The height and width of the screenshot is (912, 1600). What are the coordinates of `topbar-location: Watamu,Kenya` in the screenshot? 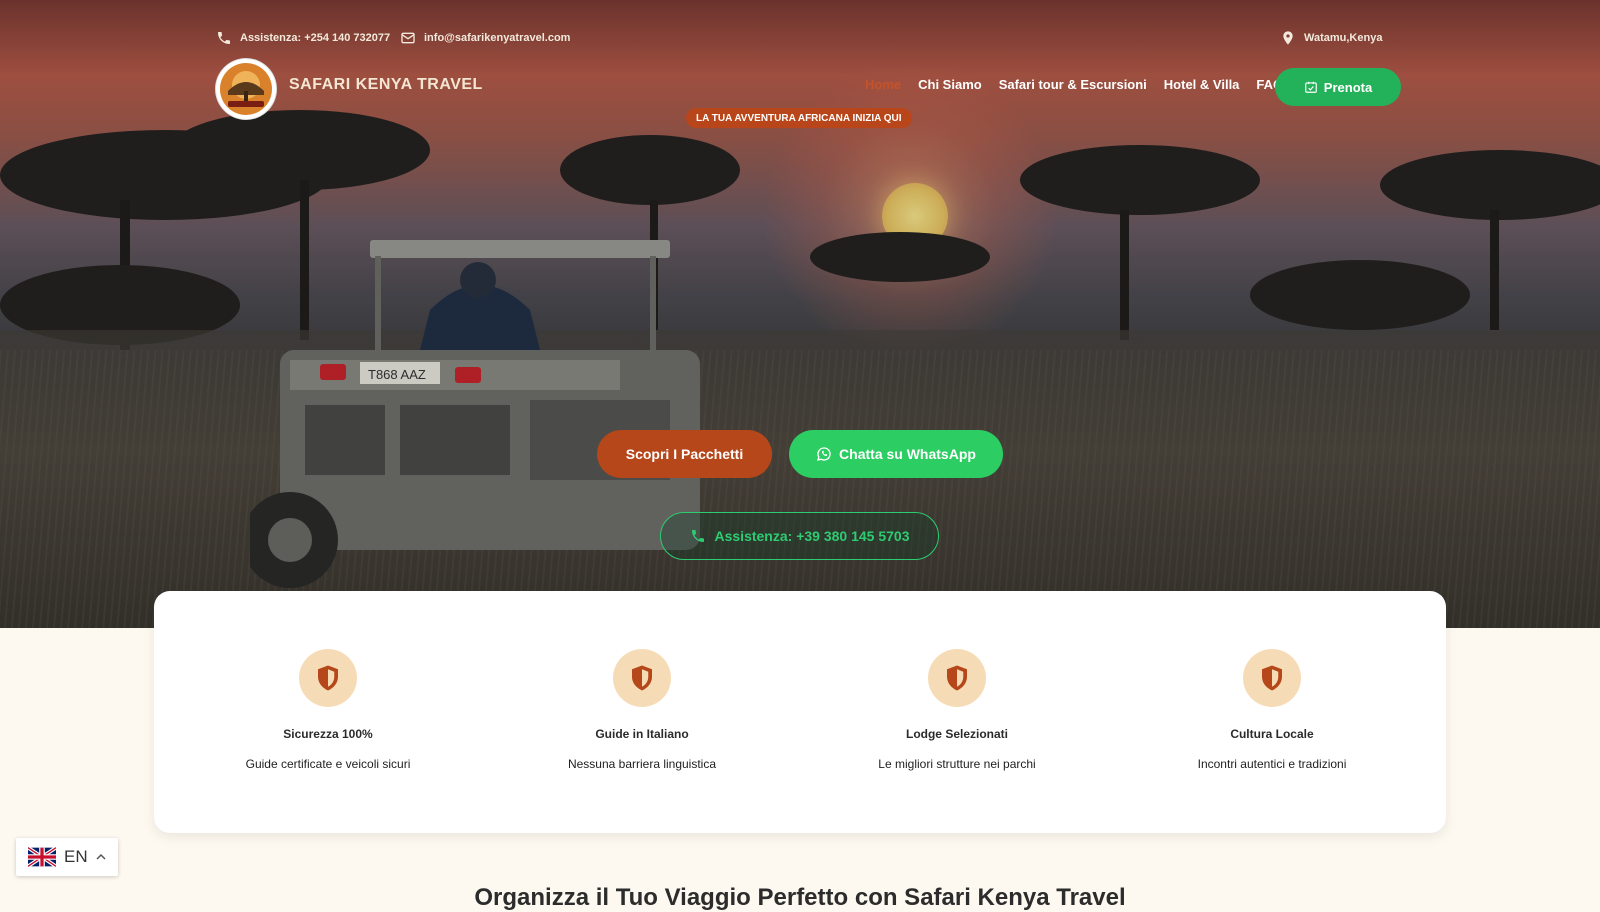 It's located at (1331, 38).